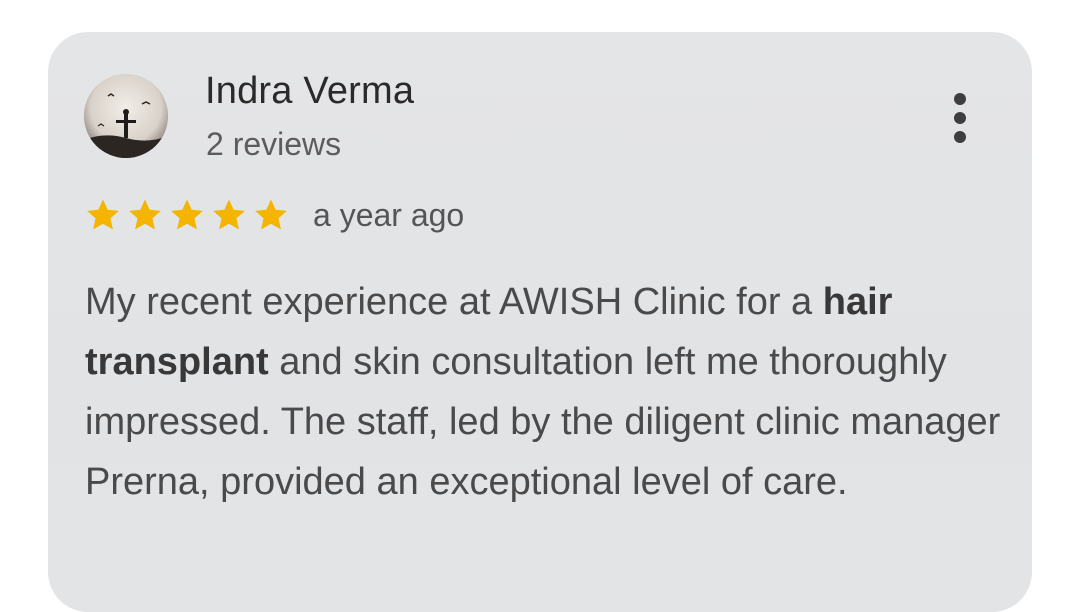  Describe the element at coordinates (309, 91) in the screenshot. I see `author-name: Indra Verma` at that location.